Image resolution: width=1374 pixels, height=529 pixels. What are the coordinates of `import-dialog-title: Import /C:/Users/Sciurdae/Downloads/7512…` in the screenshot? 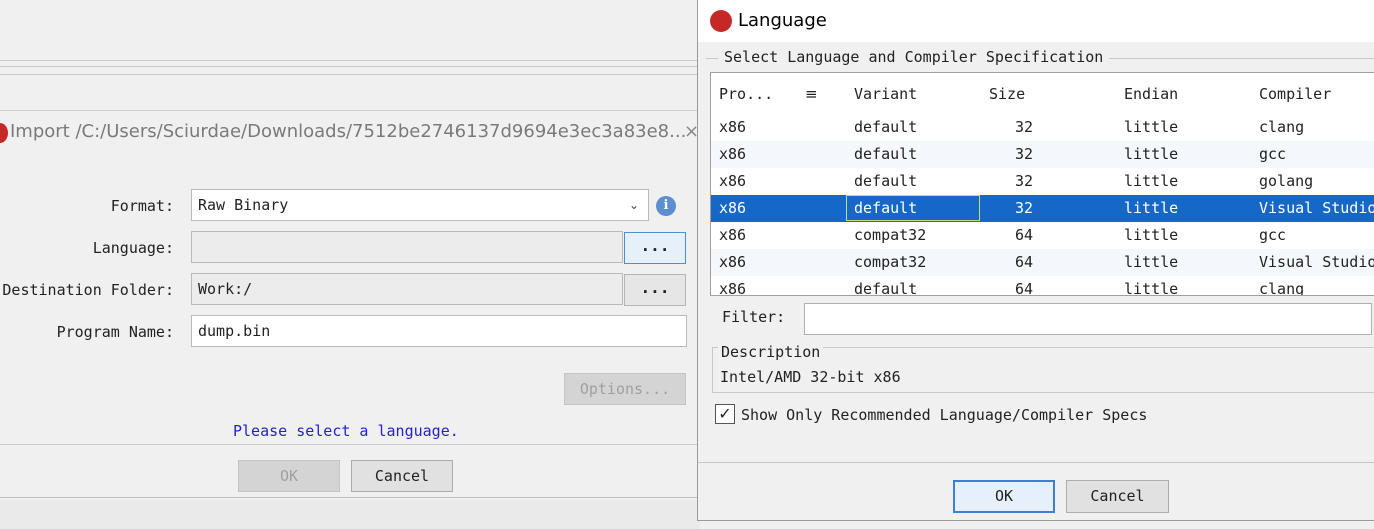 It's located at (348, 131).